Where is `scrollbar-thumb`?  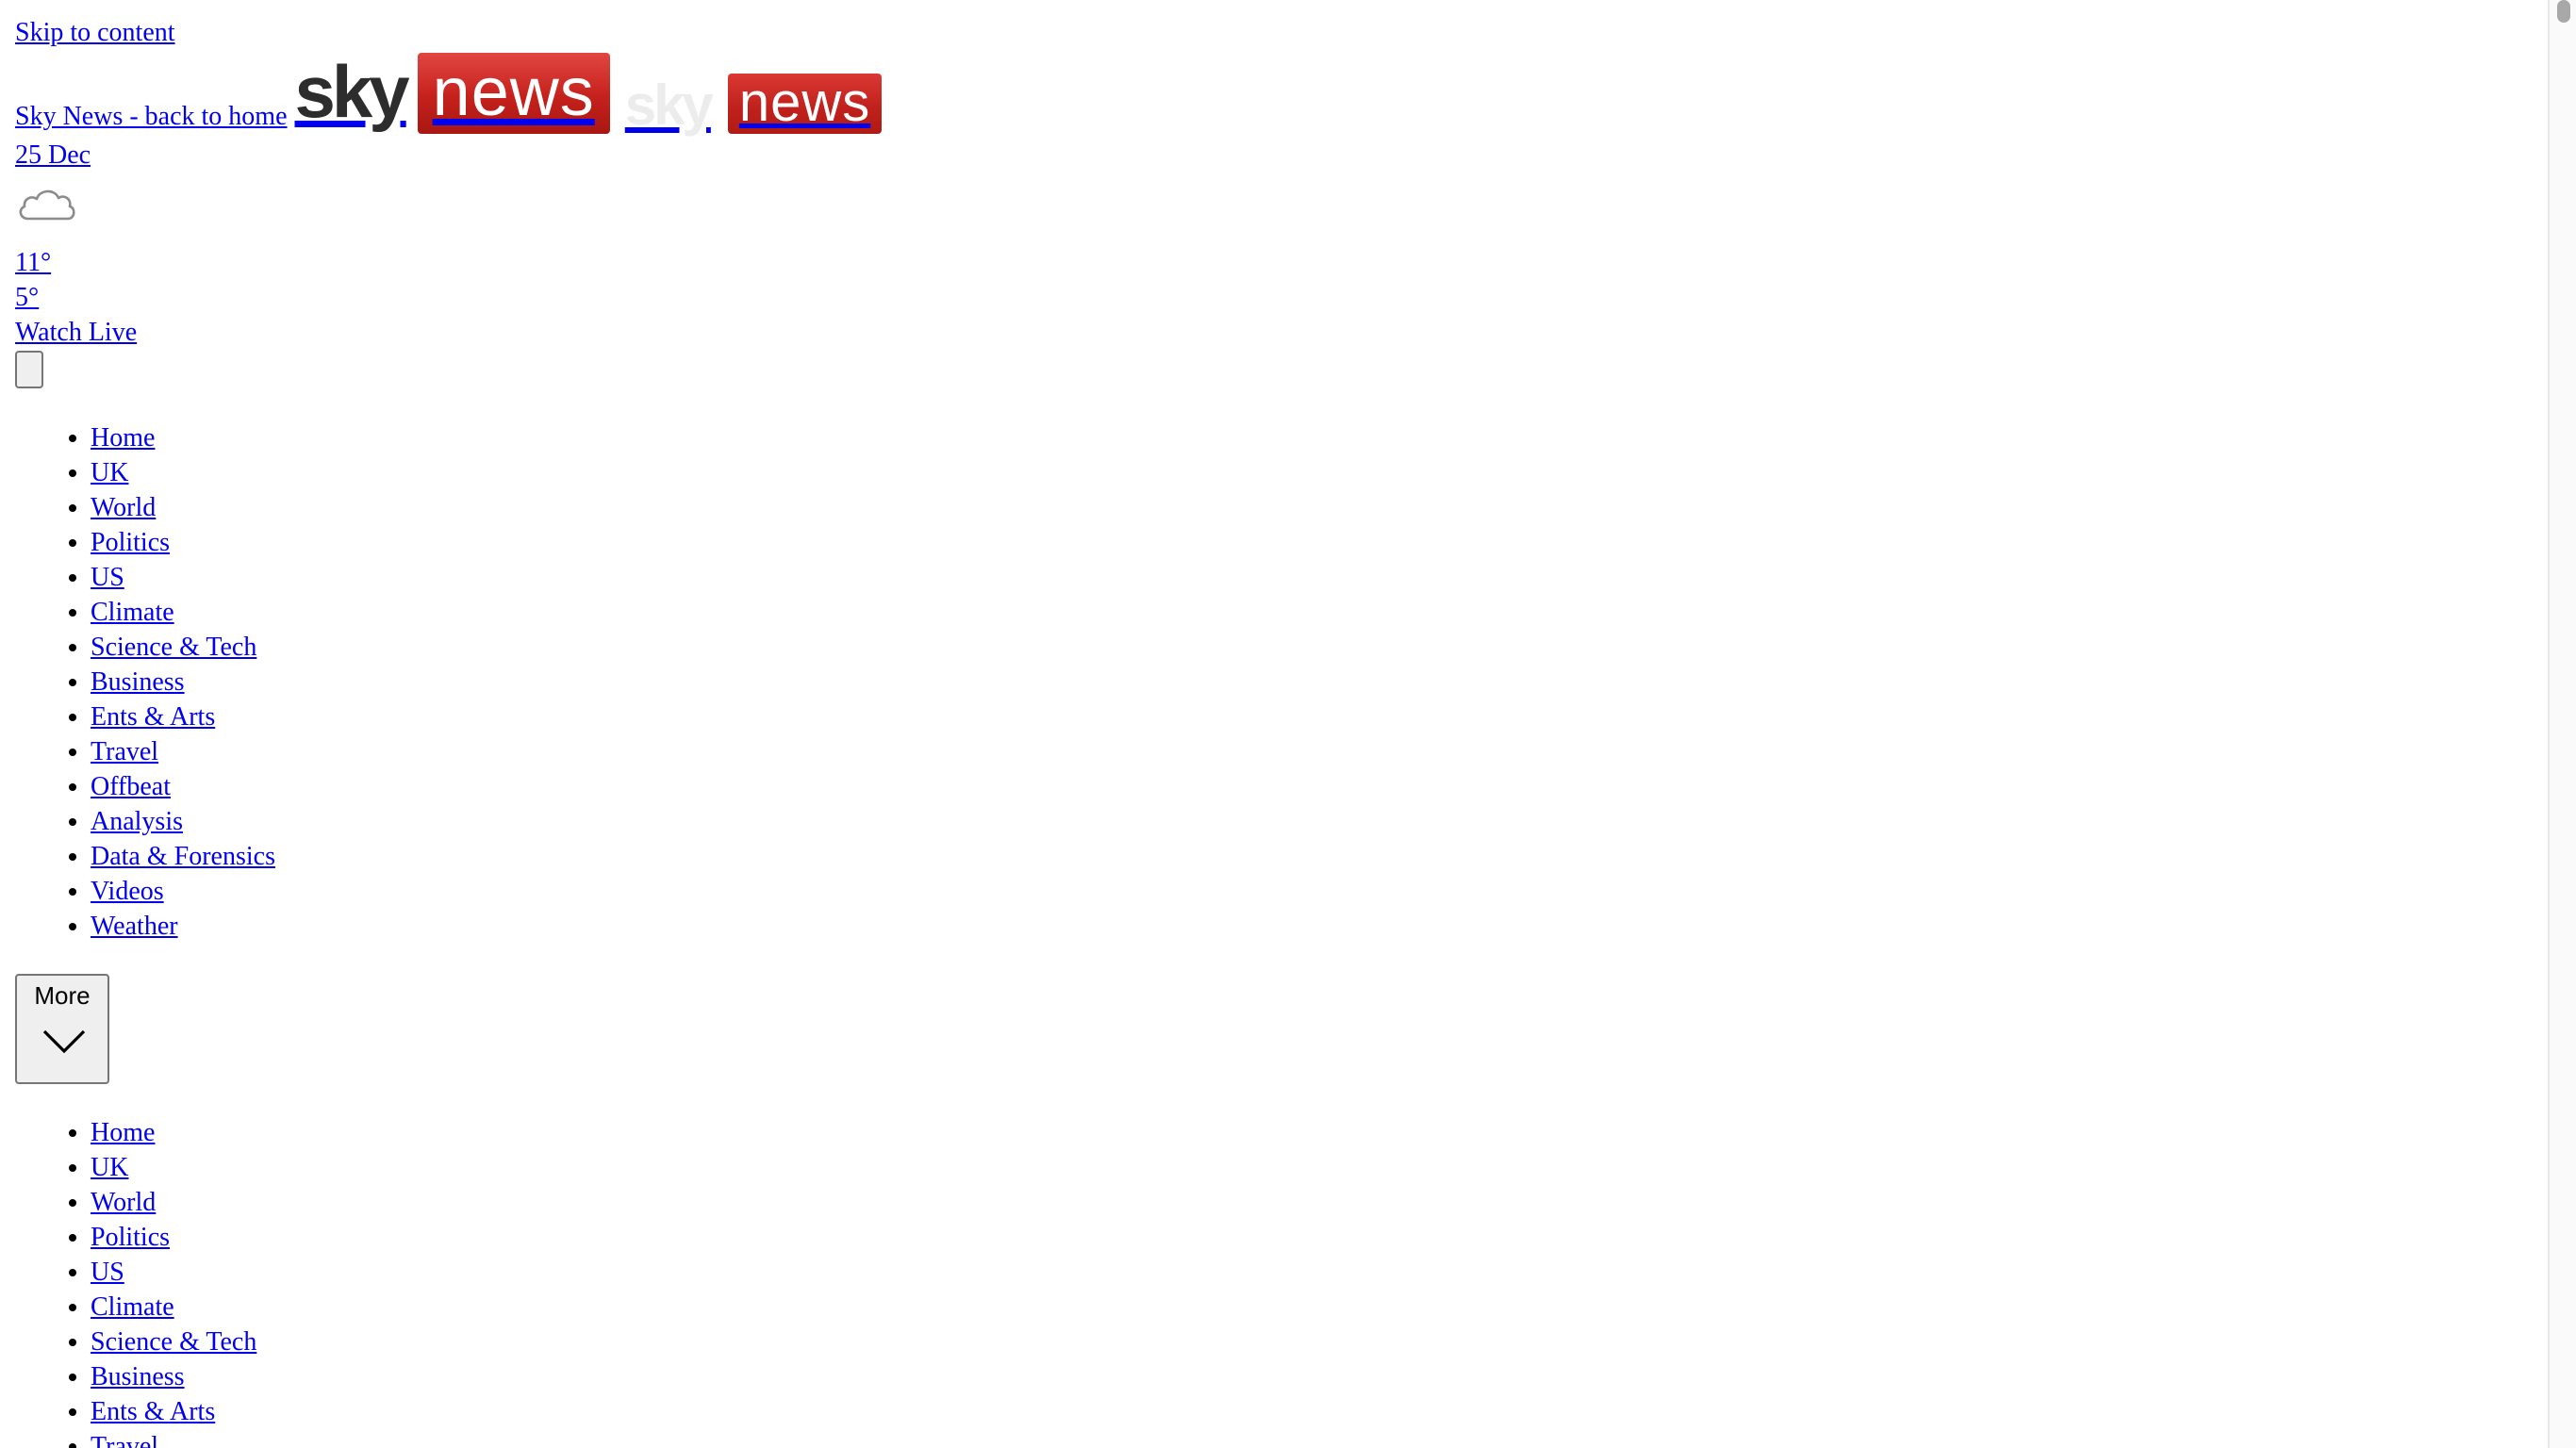 scrollbar-thumb is located at coordinates (2563, 11).